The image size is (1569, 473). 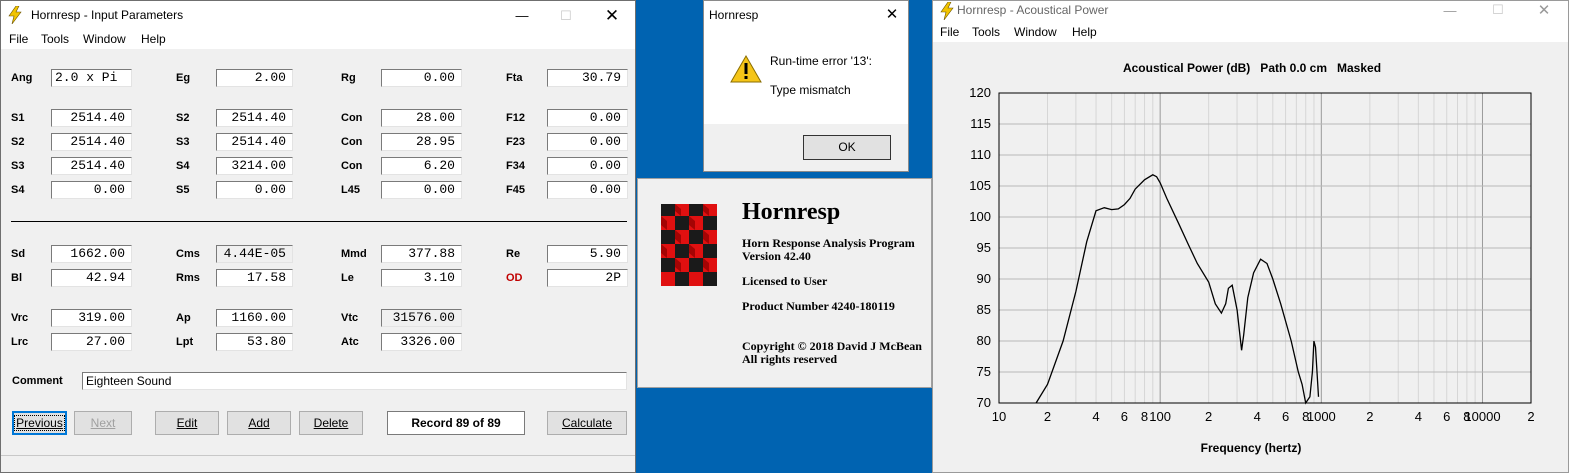 What do you see at coordinates (331, 423) in the screenshot?
I see `delete-button: Delete` at bounding box center [331, 423].